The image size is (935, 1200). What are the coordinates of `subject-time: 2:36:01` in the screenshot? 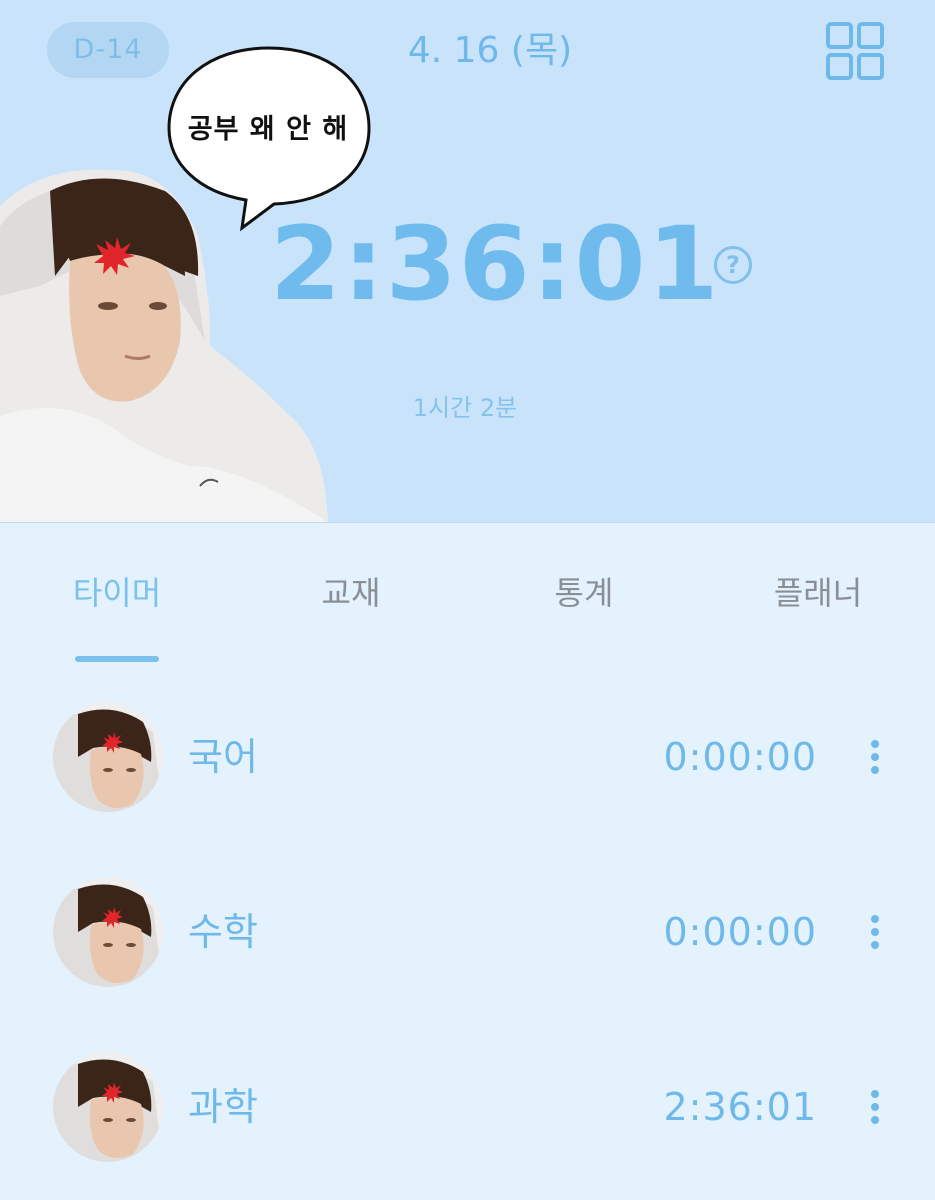 It's located at (740, 1107).